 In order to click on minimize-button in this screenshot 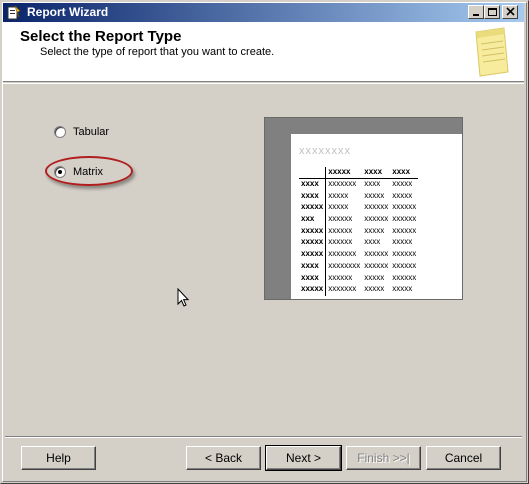, I will do `click(476, 12)`.